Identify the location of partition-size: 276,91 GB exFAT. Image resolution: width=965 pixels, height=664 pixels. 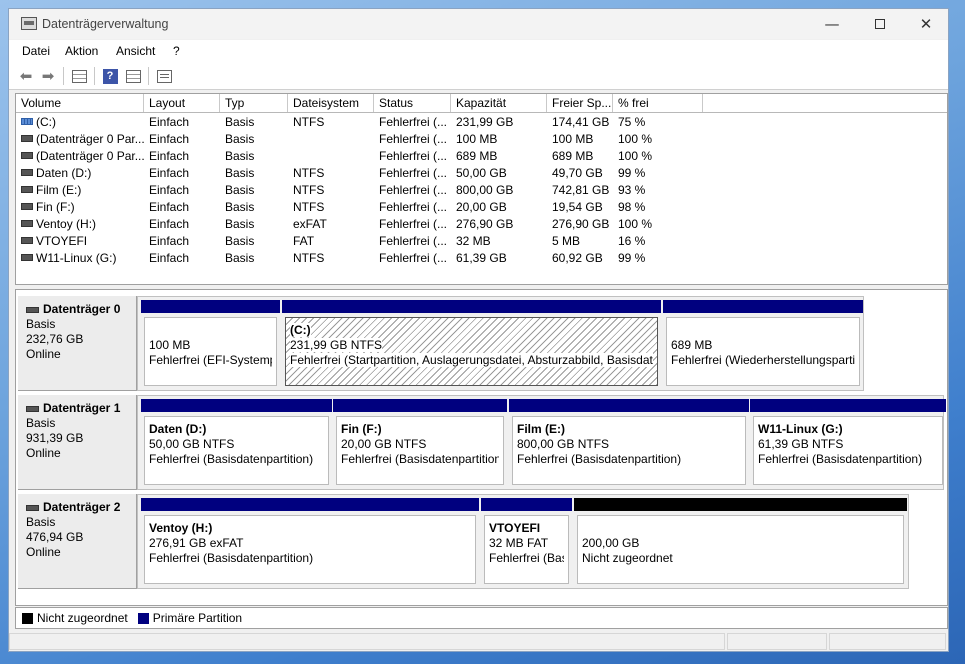
(310, 543).